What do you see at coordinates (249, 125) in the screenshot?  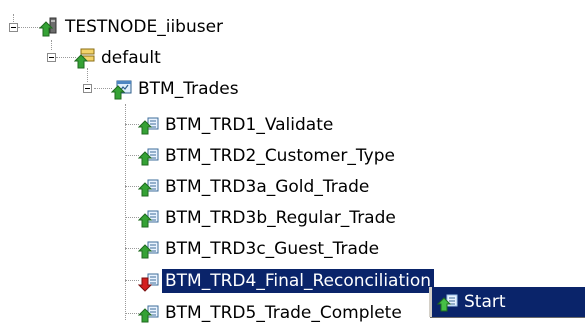 I see `tree-node-label: BTM_TRD1_Validate` at bounding box center [249, 125].